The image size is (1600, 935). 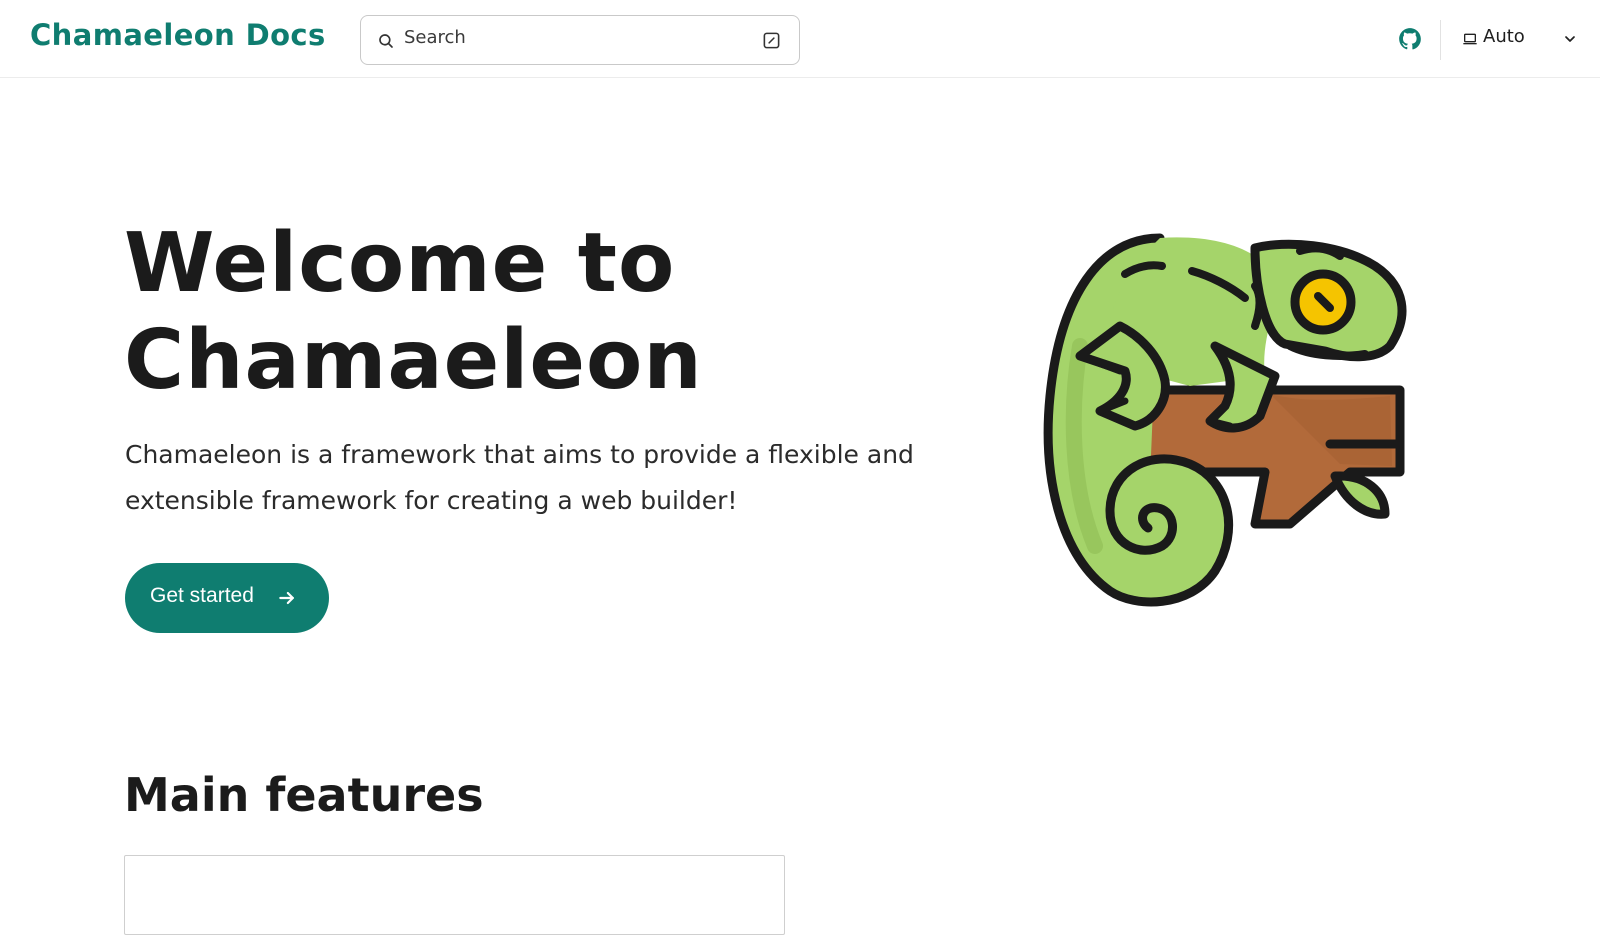 I want to click on laptop-icon, so click(x=1470, y=39).